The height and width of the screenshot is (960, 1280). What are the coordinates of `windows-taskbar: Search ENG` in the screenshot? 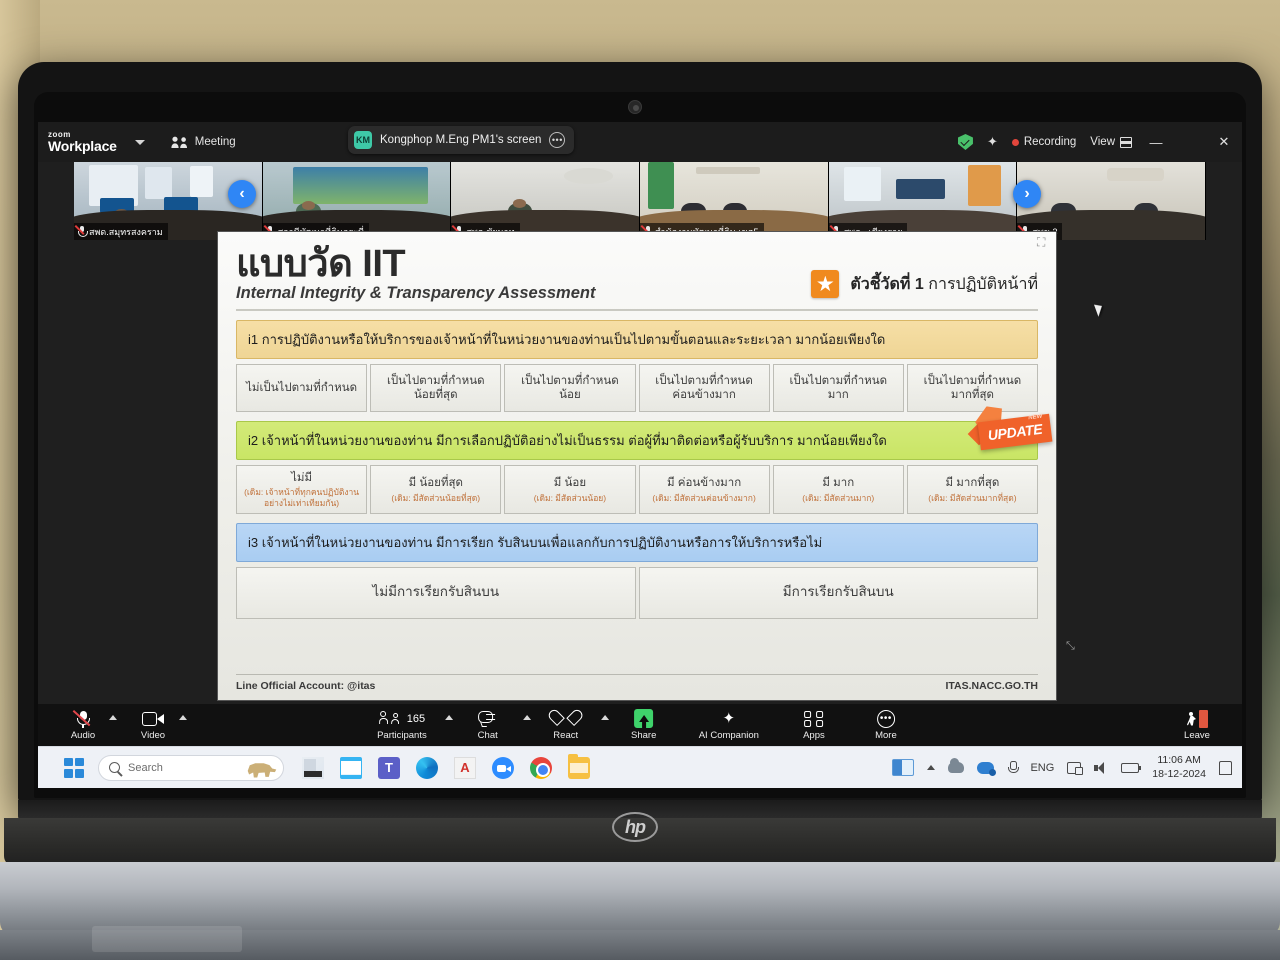 It's located at (640, 767).